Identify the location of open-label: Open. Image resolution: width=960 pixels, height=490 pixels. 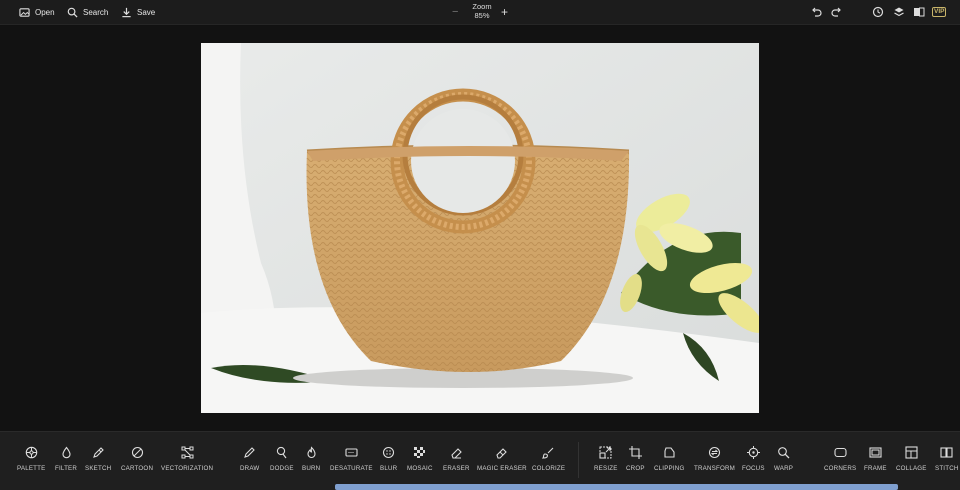
(45, 12).